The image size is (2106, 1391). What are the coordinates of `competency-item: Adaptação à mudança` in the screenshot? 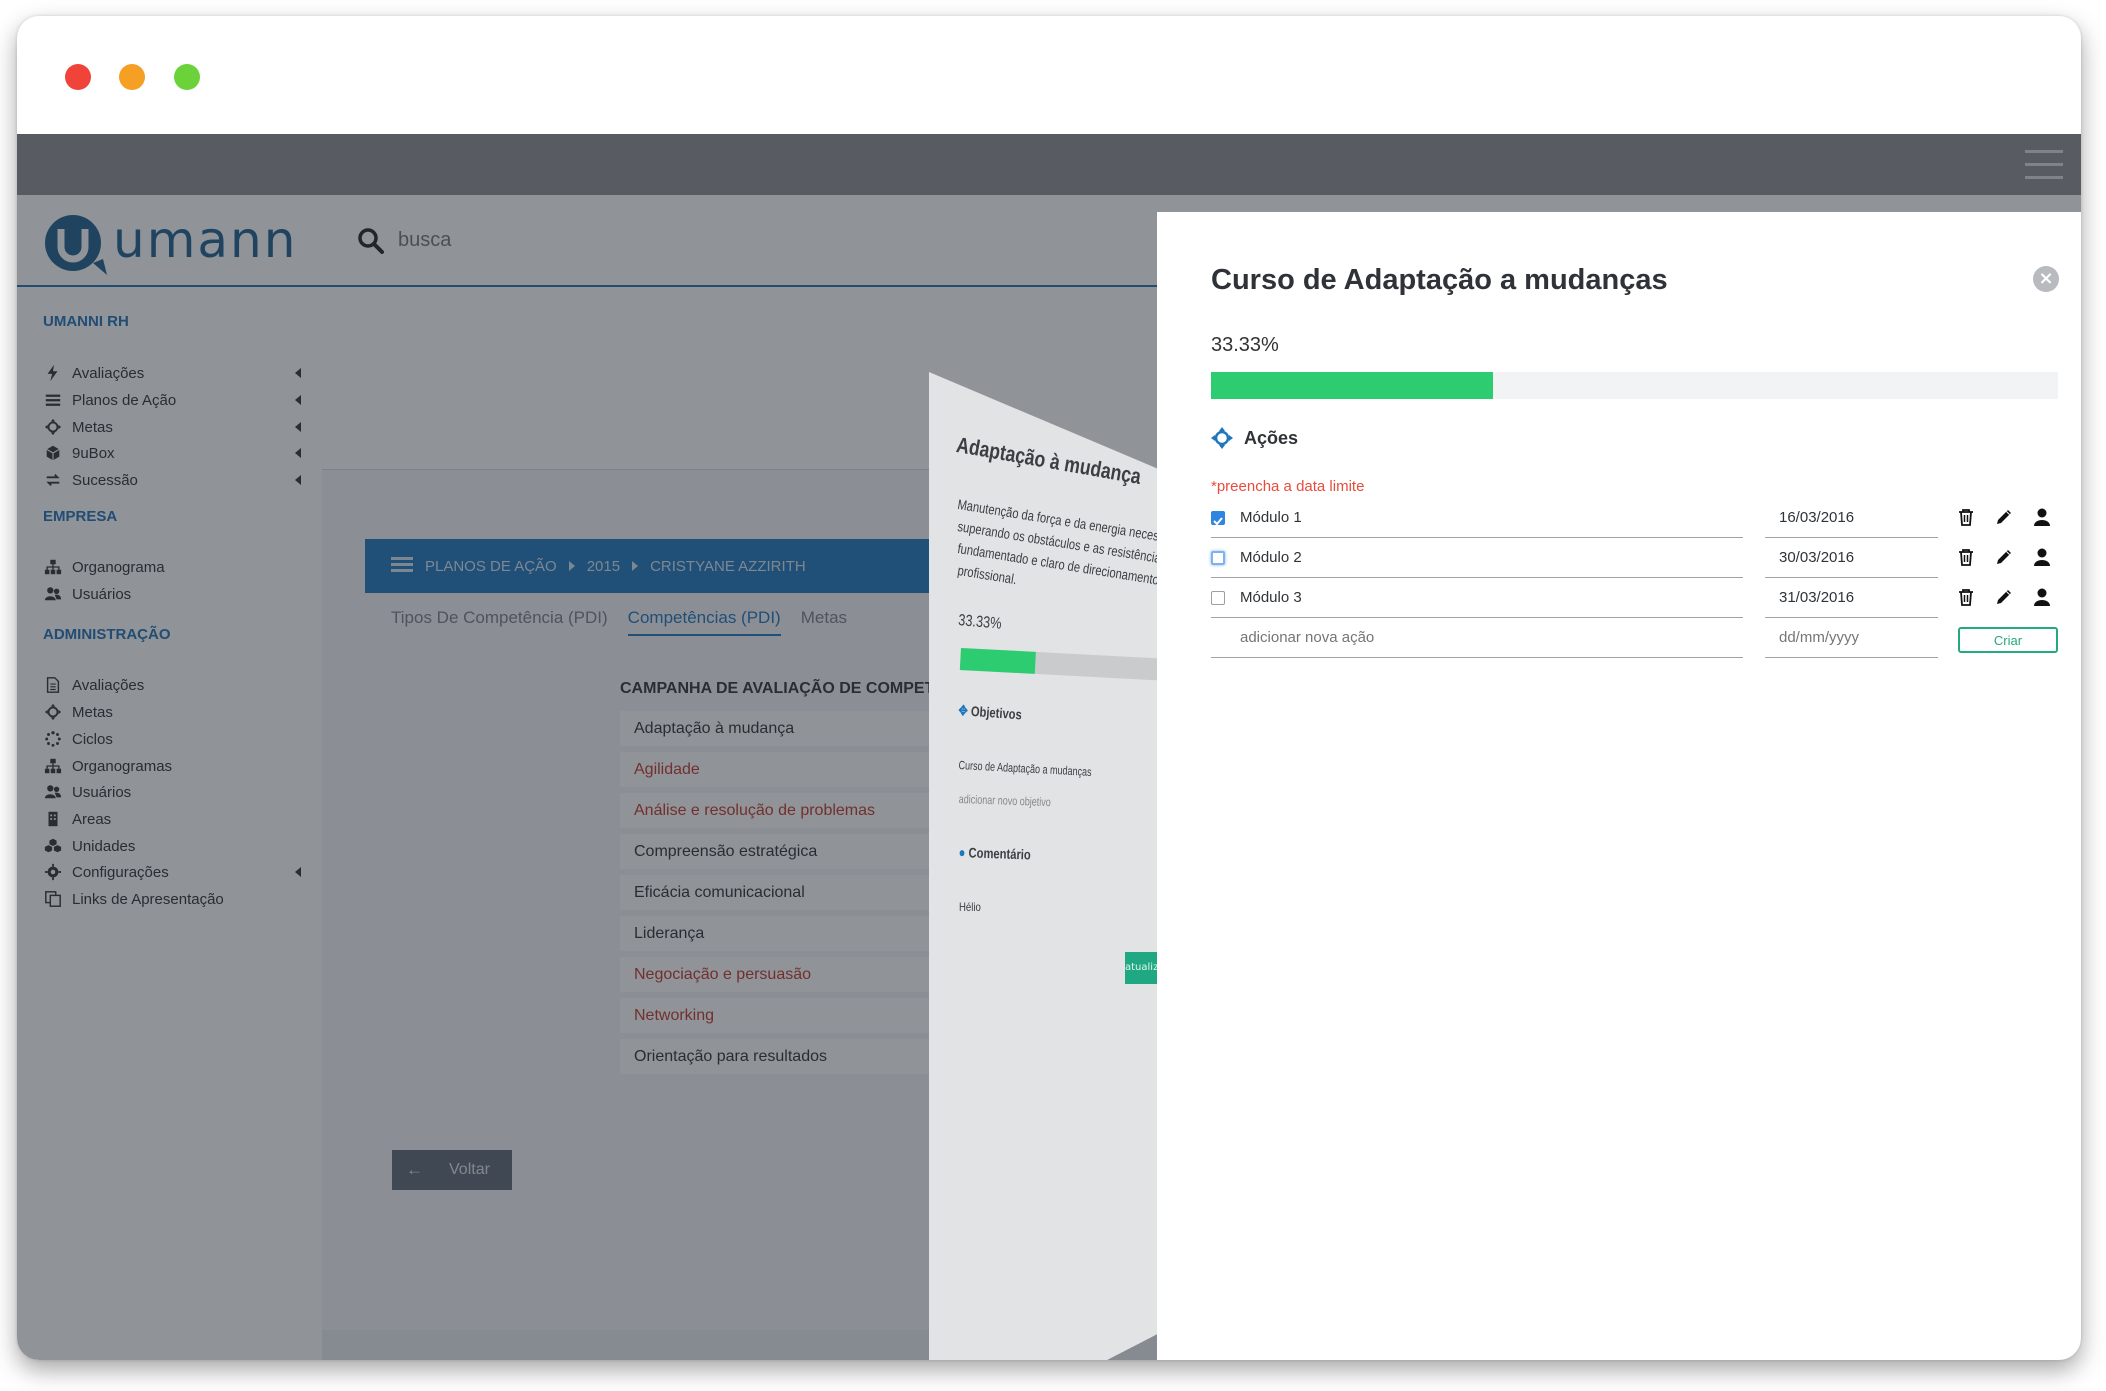 It's located at (800, 730).